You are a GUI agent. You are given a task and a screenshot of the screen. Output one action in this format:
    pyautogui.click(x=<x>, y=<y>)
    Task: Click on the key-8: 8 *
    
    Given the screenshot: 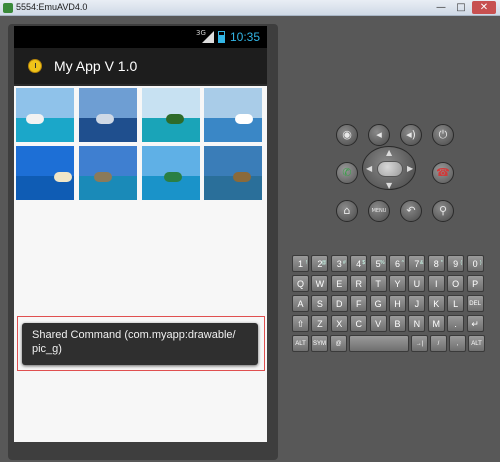 What is the action you would take?
    pyautogui.click(x=436, y=263)
    